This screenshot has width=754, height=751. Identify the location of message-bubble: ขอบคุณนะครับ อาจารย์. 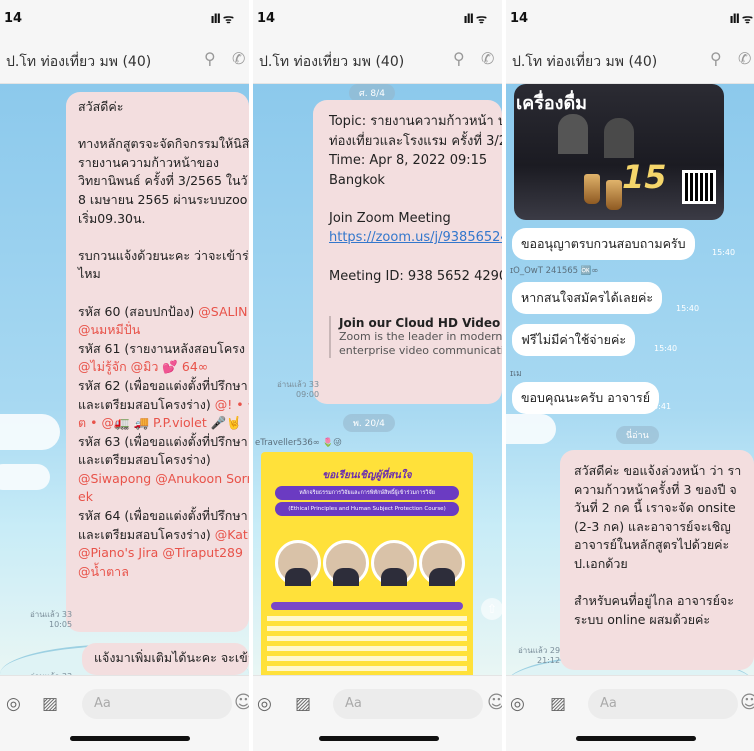
(586, 398).